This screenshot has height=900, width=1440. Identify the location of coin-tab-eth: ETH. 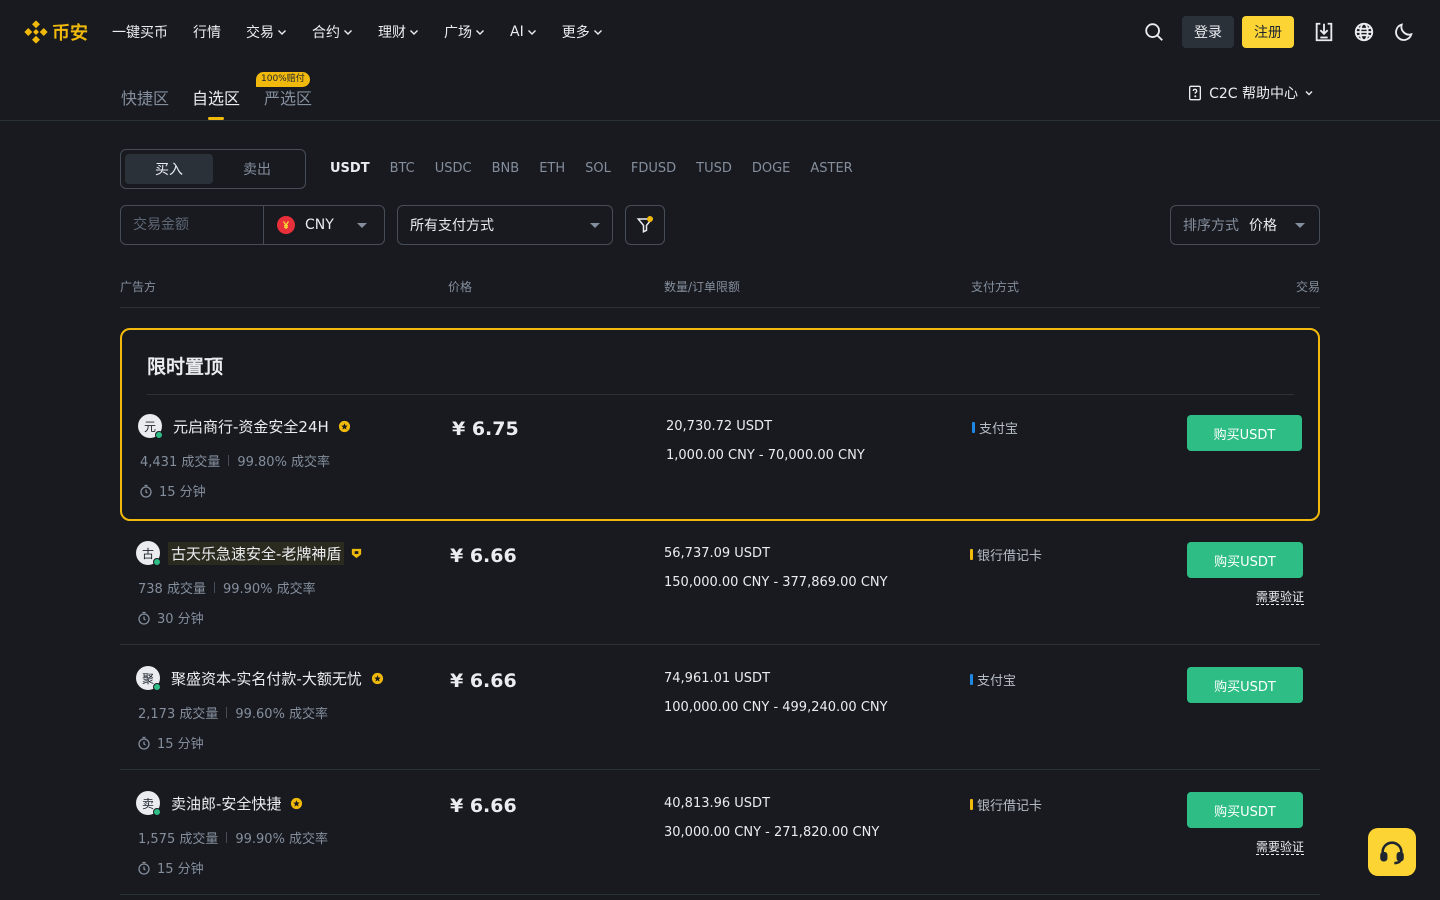
(552, 168).